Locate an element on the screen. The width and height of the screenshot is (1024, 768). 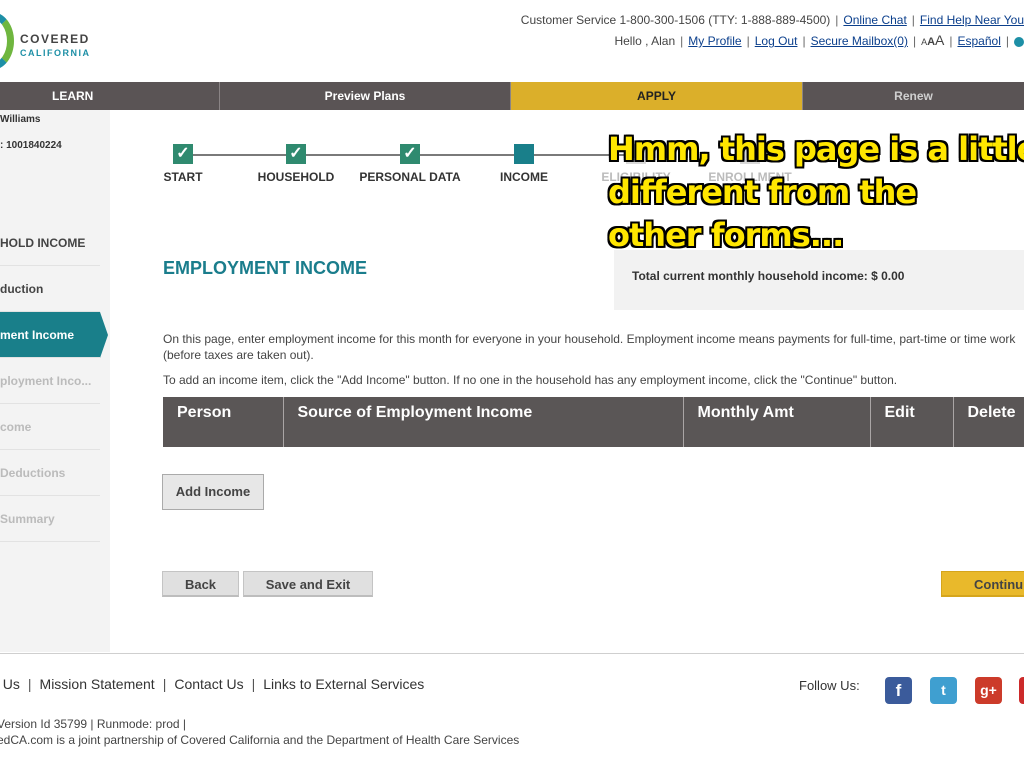
globe-icon is located at coordinates (1019, 41).